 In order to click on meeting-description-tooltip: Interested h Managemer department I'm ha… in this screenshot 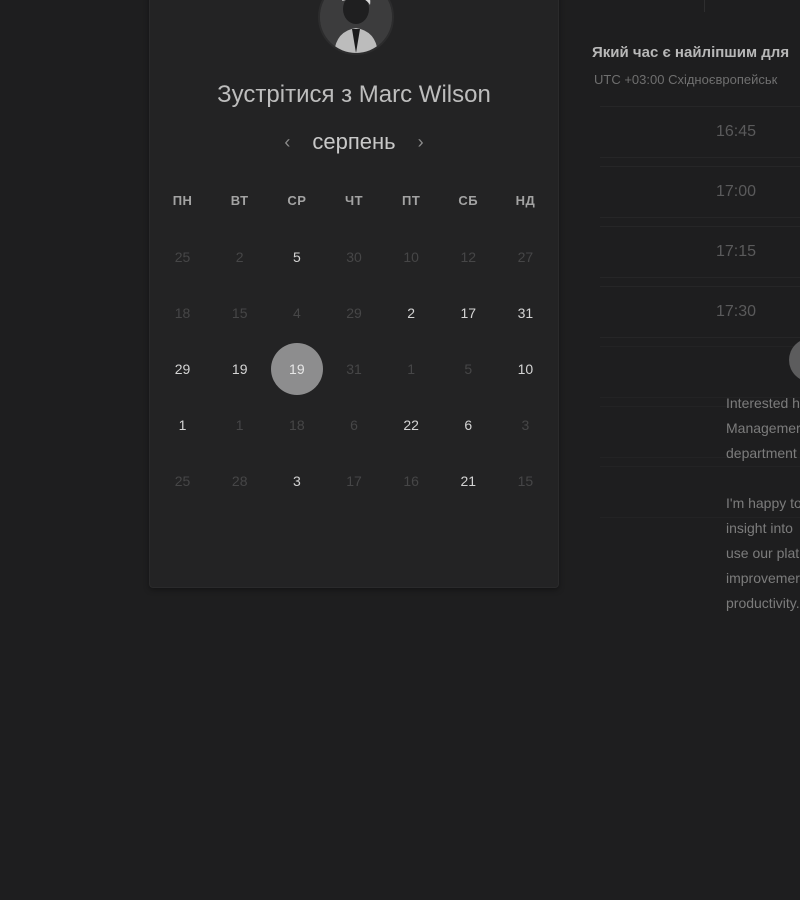, I will do `click(763, 516)`.